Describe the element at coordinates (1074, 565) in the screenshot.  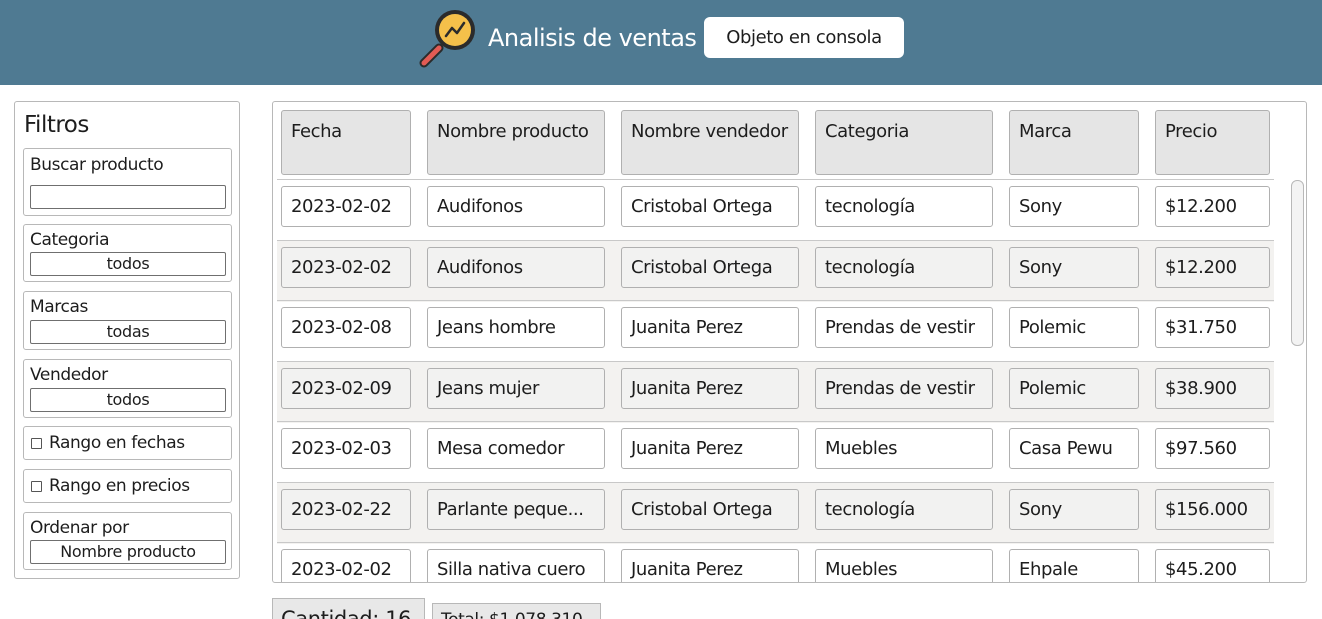
I see `cell-brand: Ehpale` at that location.